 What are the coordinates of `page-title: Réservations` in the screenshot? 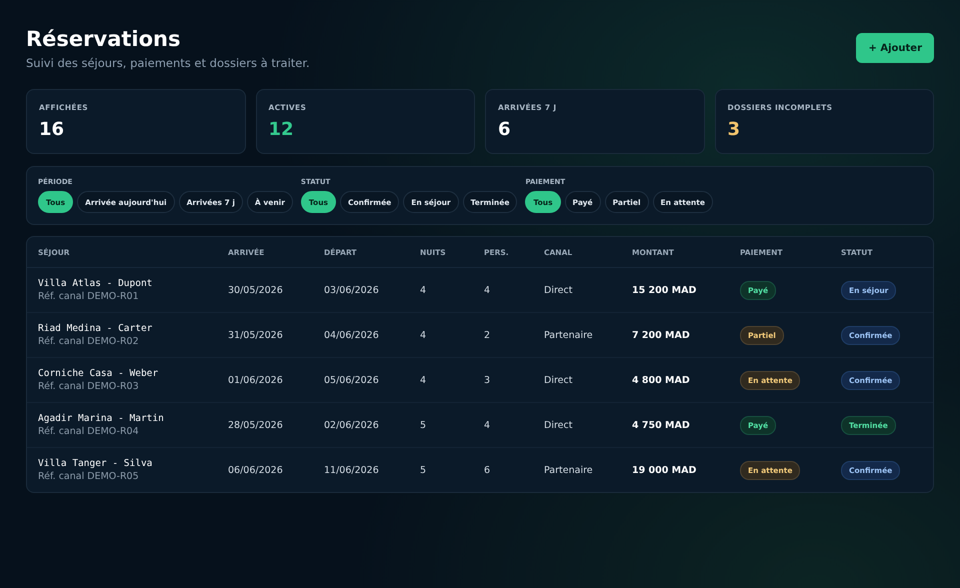 It's located at (104, 39).